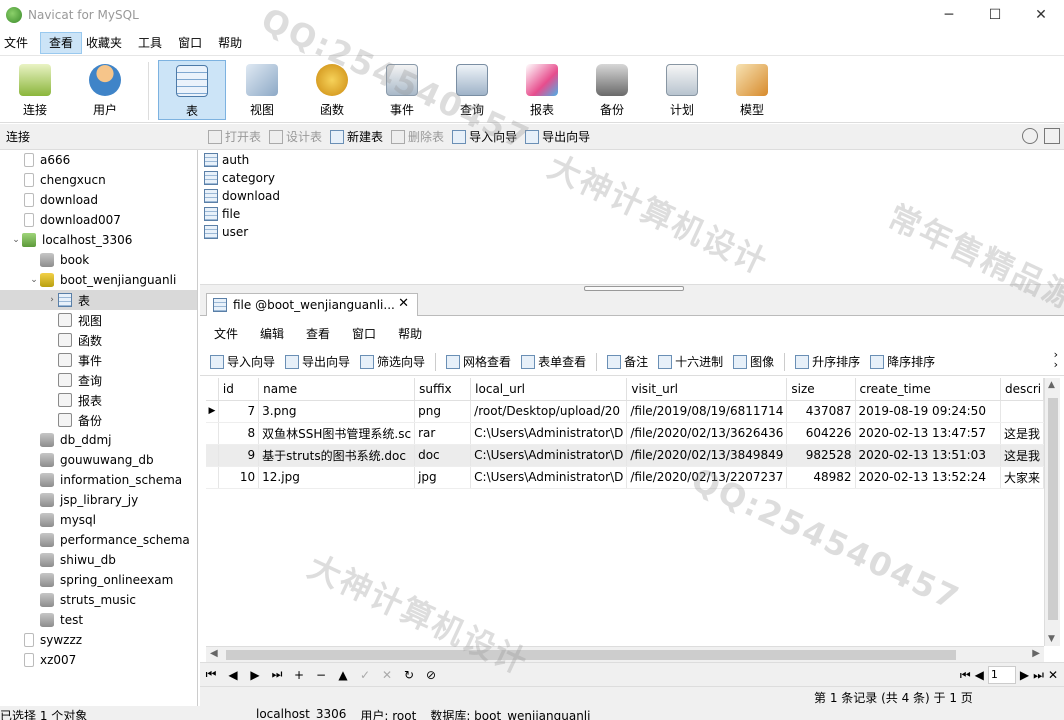 The width and height of the screenshot is (1064, 720). I want to click on chevron-down-icon: ⌄, so click(16, 240).